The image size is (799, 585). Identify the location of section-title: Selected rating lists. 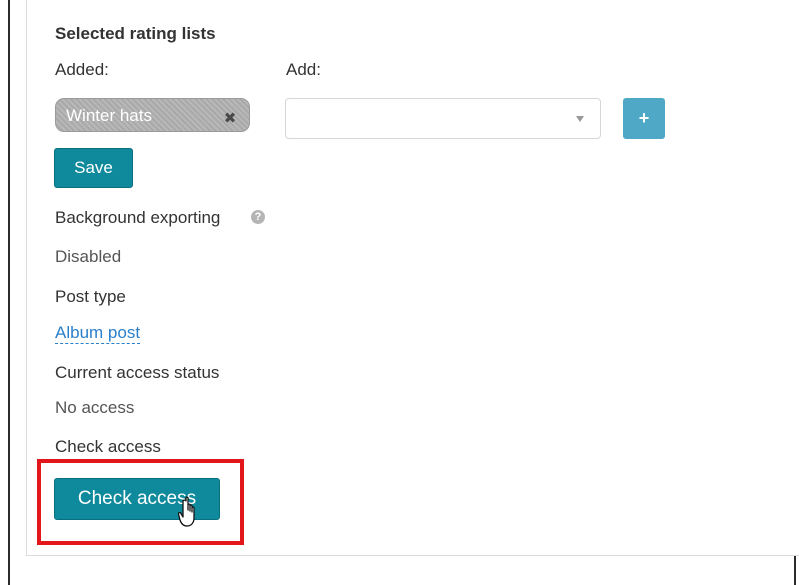
(135, 33).